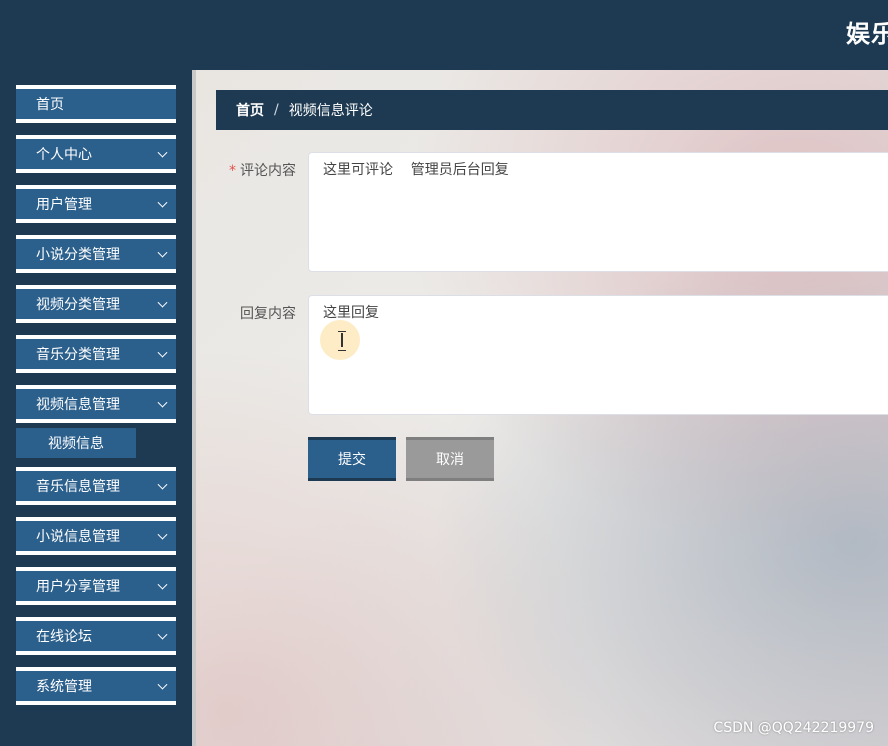 Image resolution: width=888 pixels, height=746 pixels. I want to click on sidebar-item-label: 首页, so click(50, 105).